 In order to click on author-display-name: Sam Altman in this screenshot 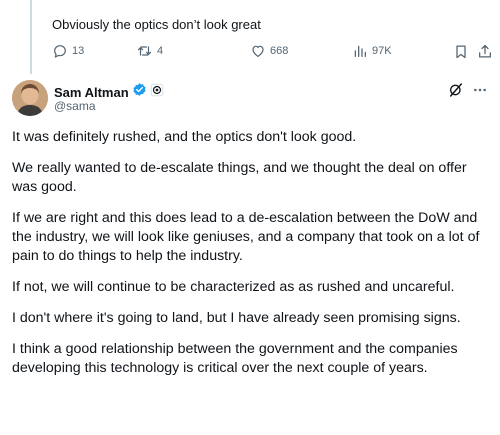, I will do `click(91, 92)`.